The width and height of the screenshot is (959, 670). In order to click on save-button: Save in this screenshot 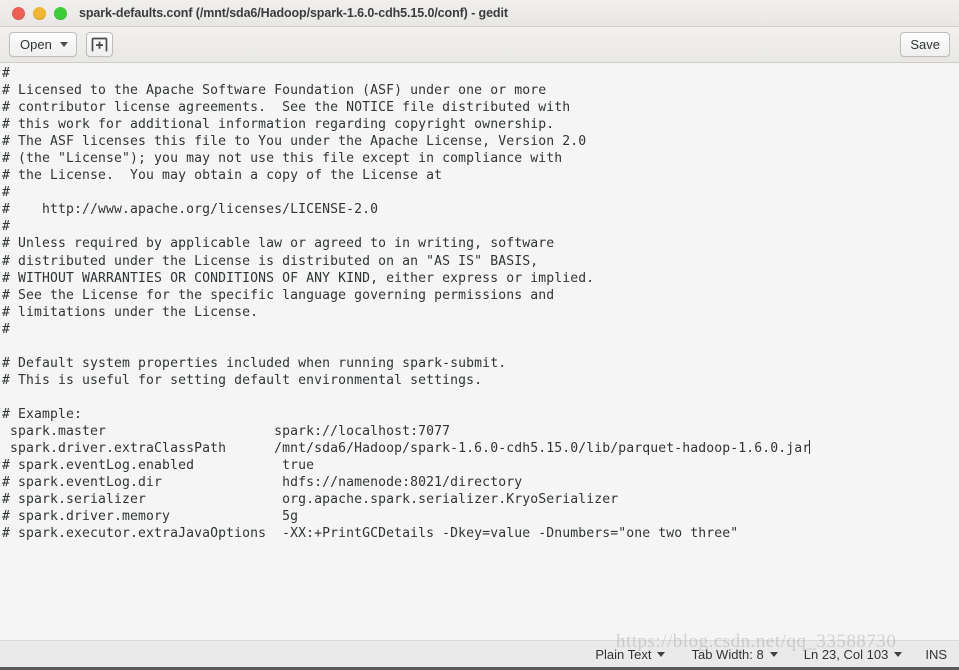, I will do `click(925, 44)`.